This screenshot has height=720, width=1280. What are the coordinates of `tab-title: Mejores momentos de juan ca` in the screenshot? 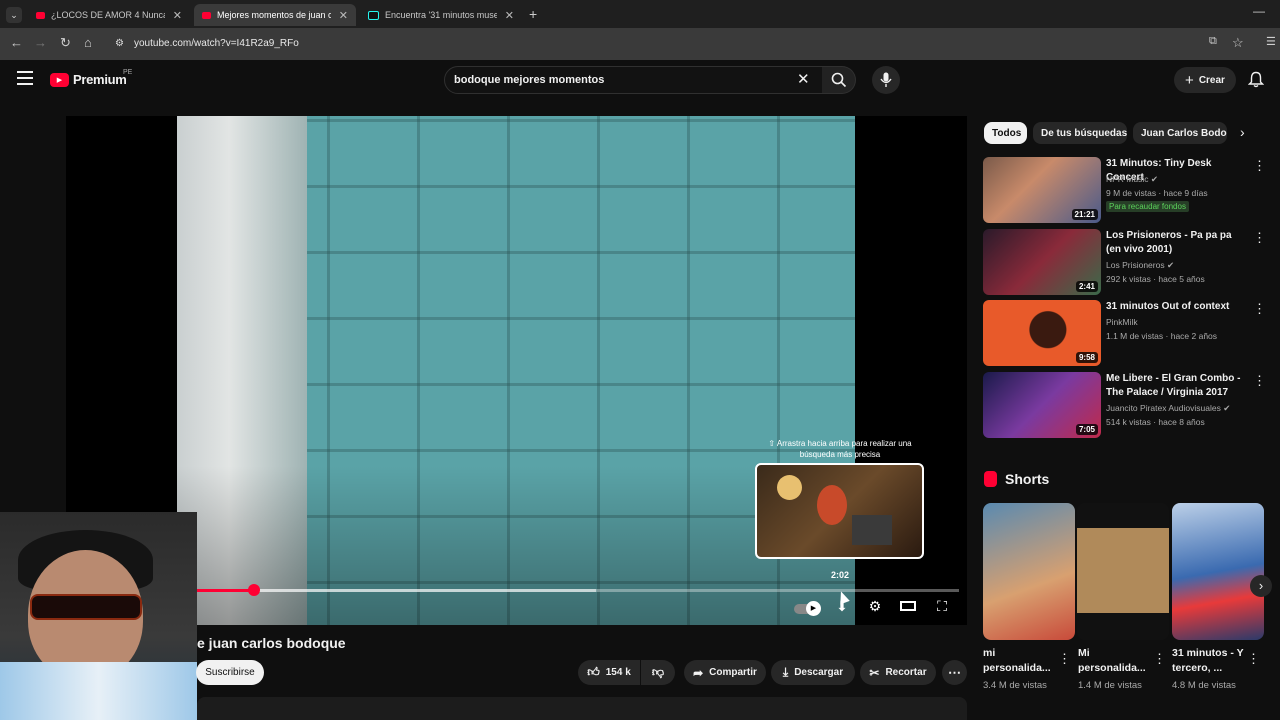 It's located at (274, 15).